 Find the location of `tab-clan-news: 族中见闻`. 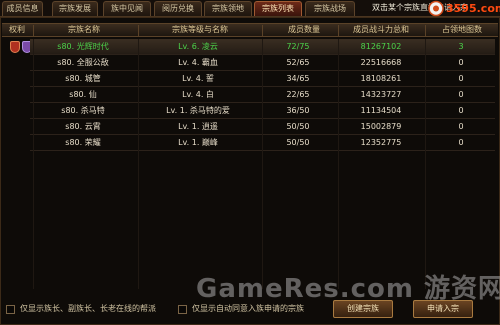

tab-clan-news: 族中见闻 is located at coordinates (127, 8).